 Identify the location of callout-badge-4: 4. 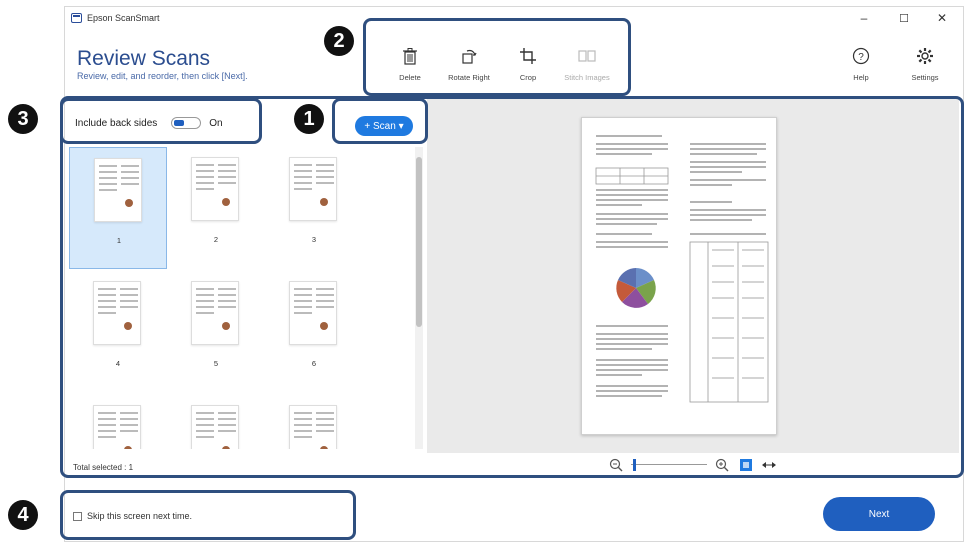
(23, 515).